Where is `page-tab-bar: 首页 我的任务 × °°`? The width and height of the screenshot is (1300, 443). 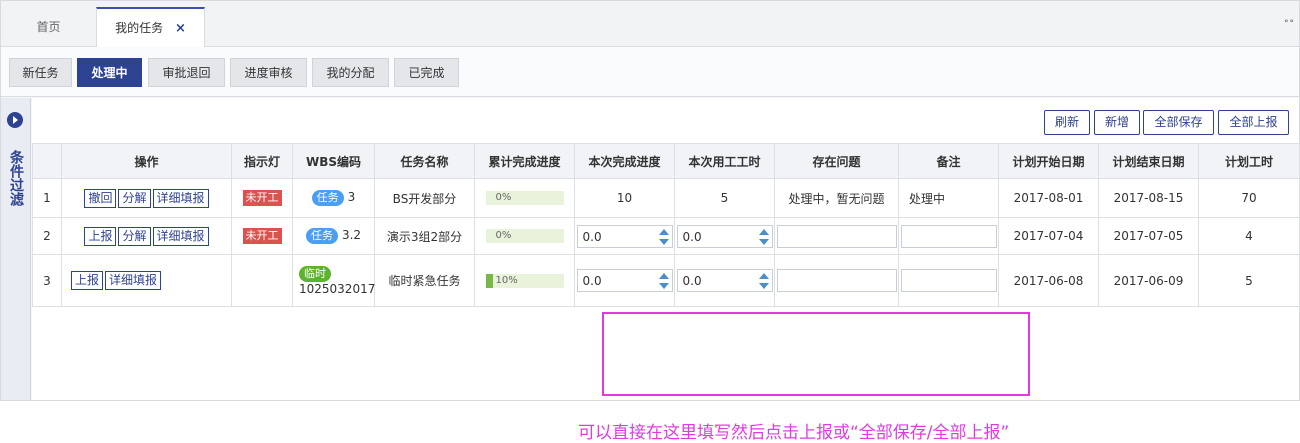 page-tab-bar: 首页 我的任务 × °° is located at coordinates (650, 24).